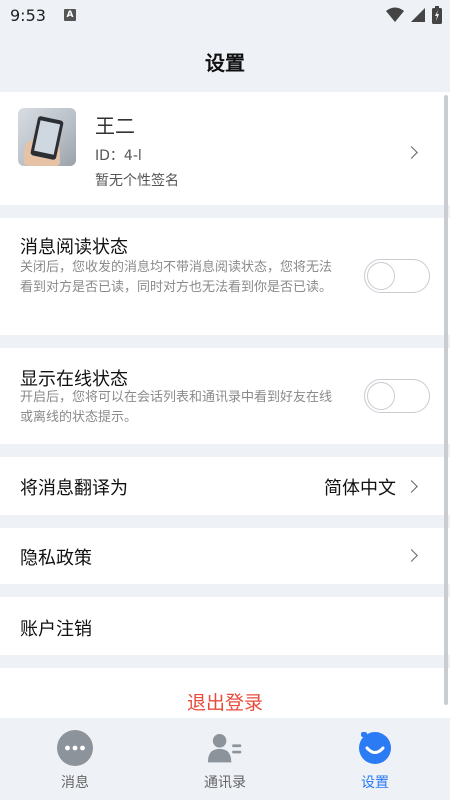 The width and height of the screenshot is (450, 800). I want to click on profile-signature: 暂无个性签名, so click(137, 181).